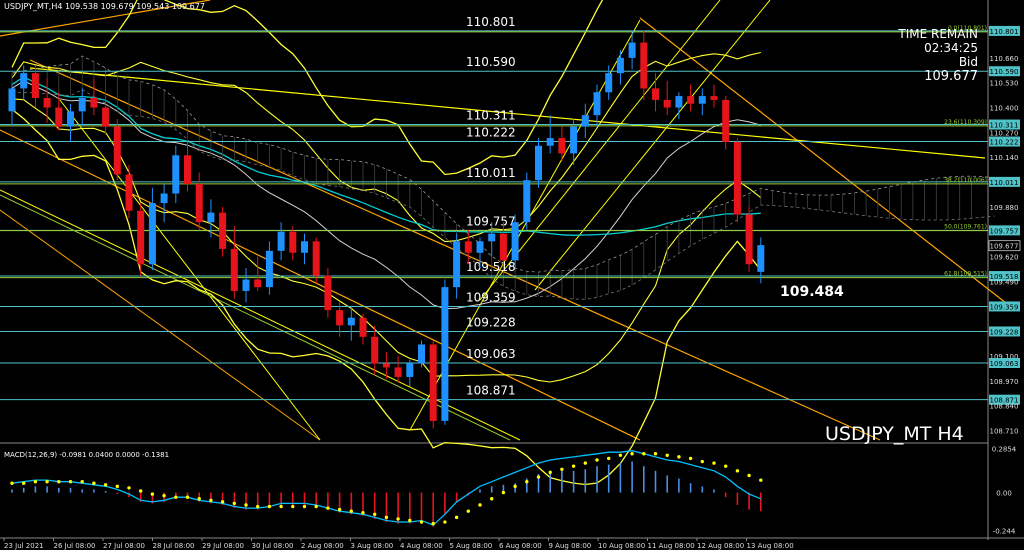 This screenshot has height=550, width=1024. What do you see at coordinates (1004, 126) in the screenshot?
I see `axis-tick-label: 110.311` at bounding box center [1004, 126].